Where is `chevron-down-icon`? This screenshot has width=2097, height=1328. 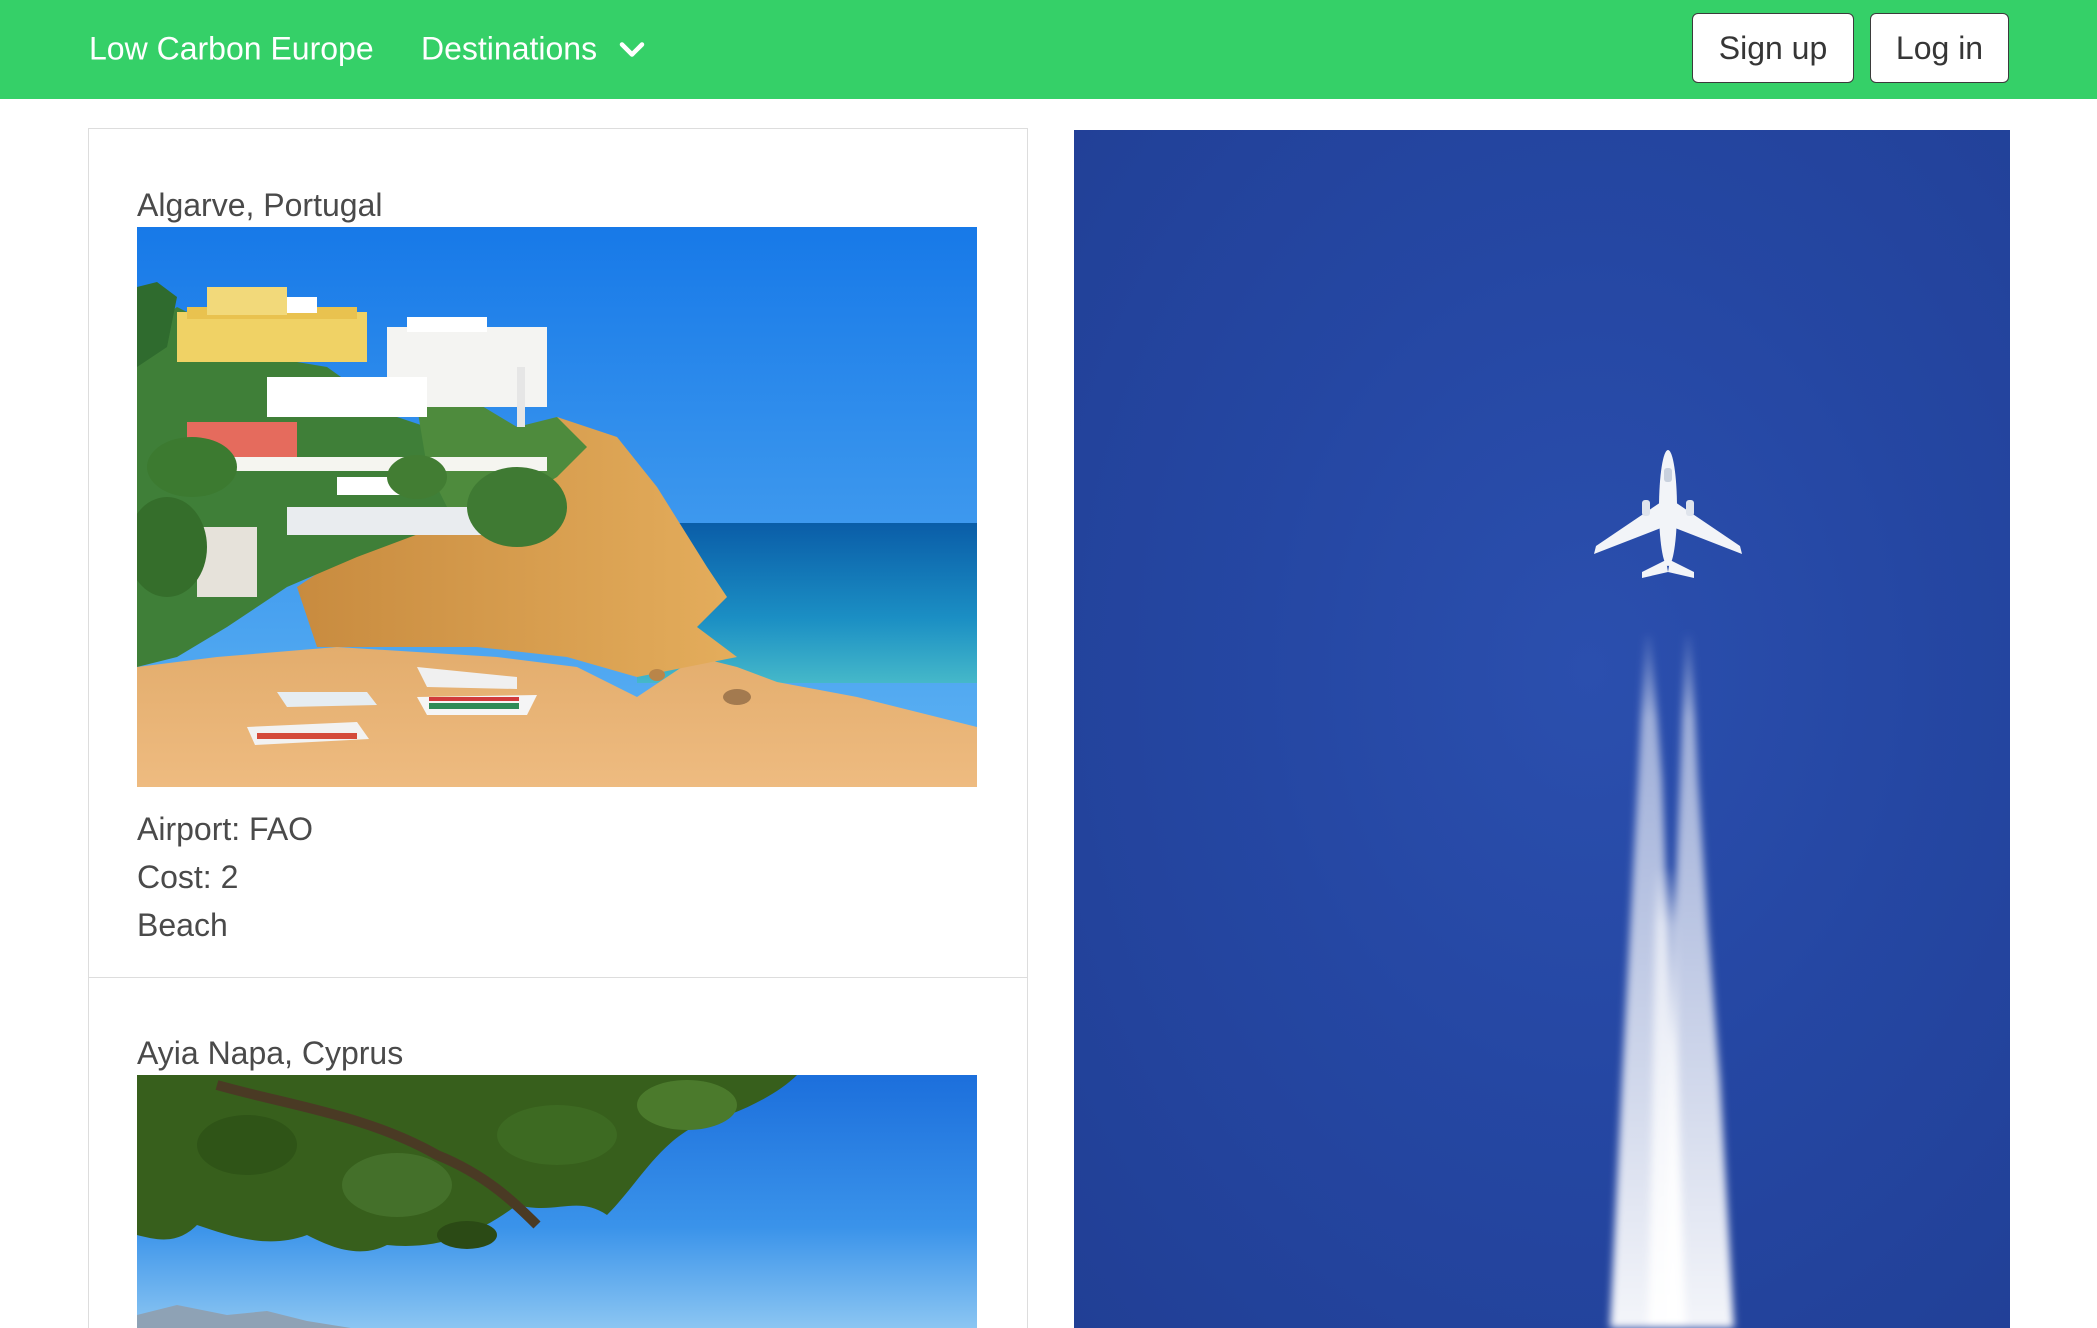 chevron-down-icon is located at coordinates (632, 49).